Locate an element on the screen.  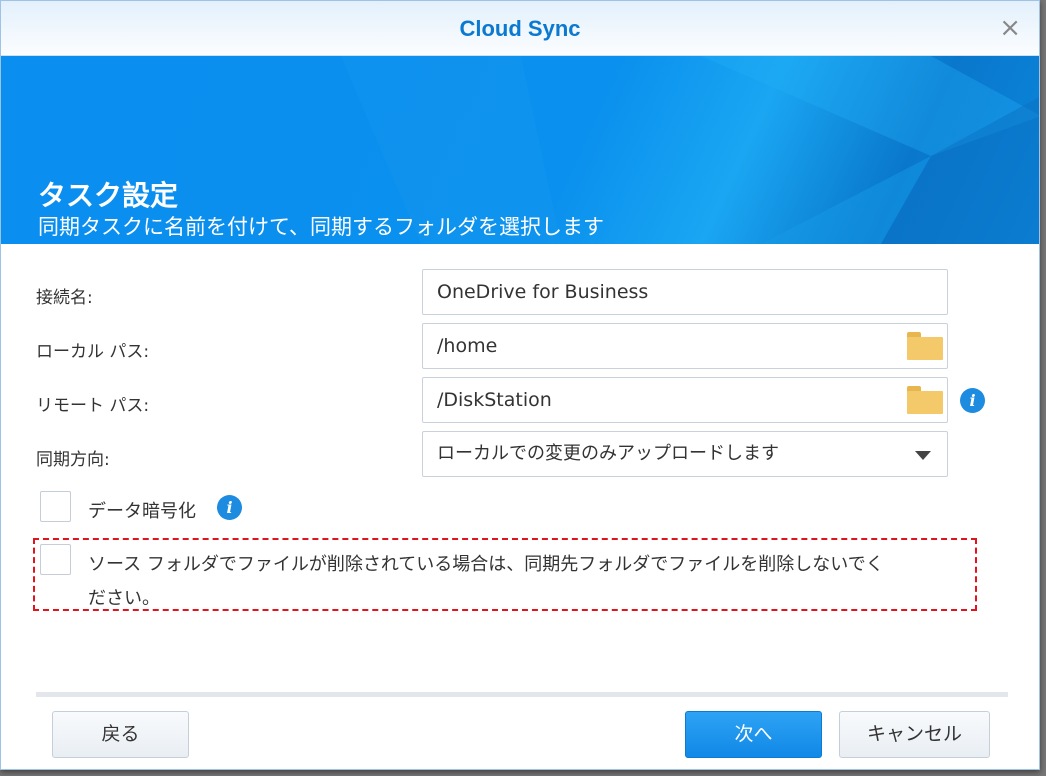
connection-name-input: OneDrive for Business is located at coordinates (685, 292).